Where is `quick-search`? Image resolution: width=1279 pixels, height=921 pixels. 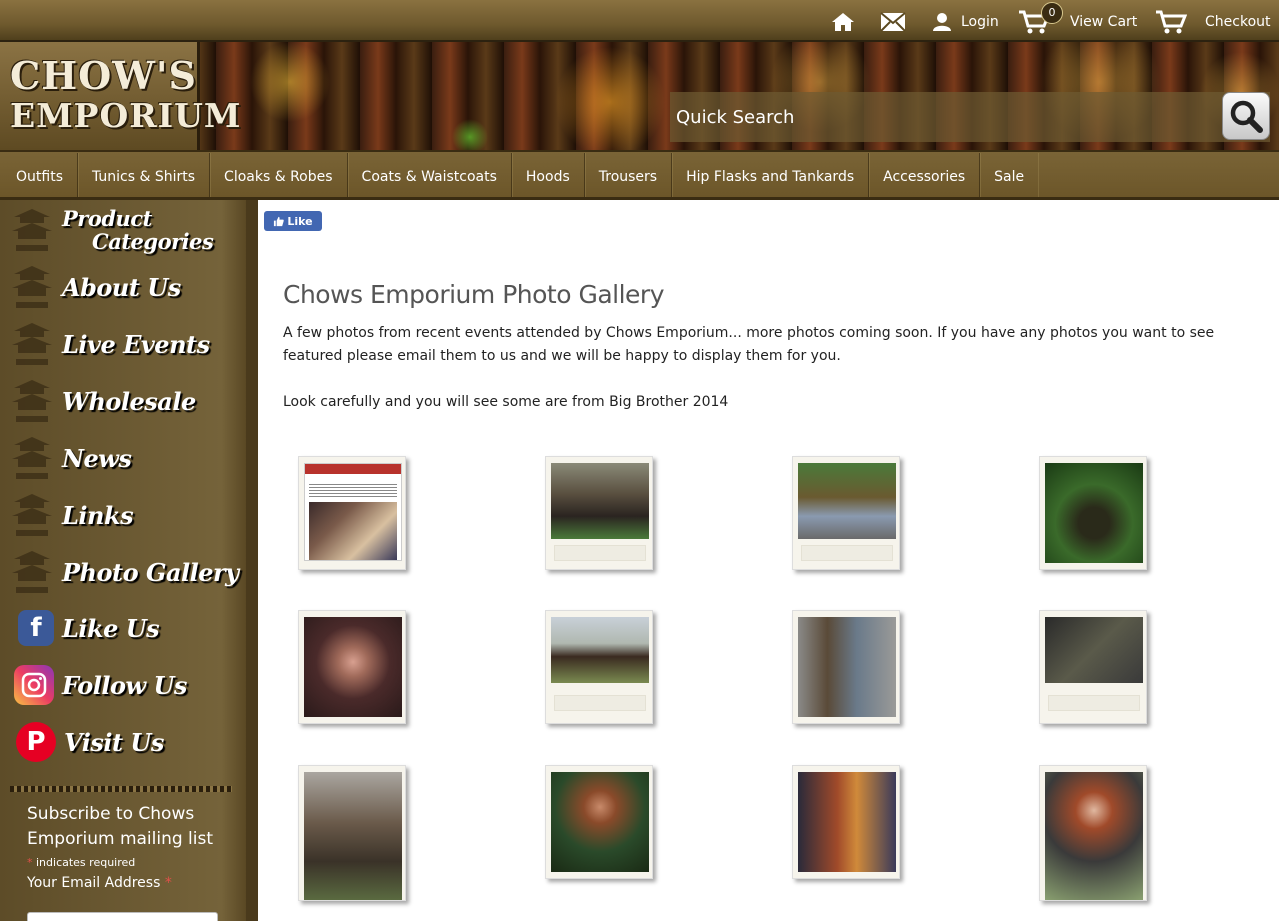 quick-search is located at coordinates (970, 117).